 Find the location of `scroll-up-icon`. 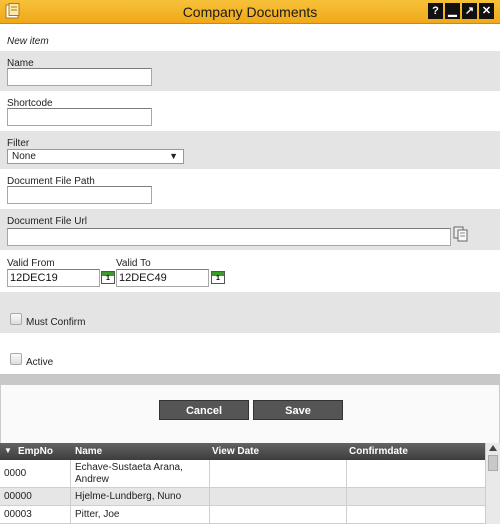

scroll-up-icon is located at coordinates (493, 448).